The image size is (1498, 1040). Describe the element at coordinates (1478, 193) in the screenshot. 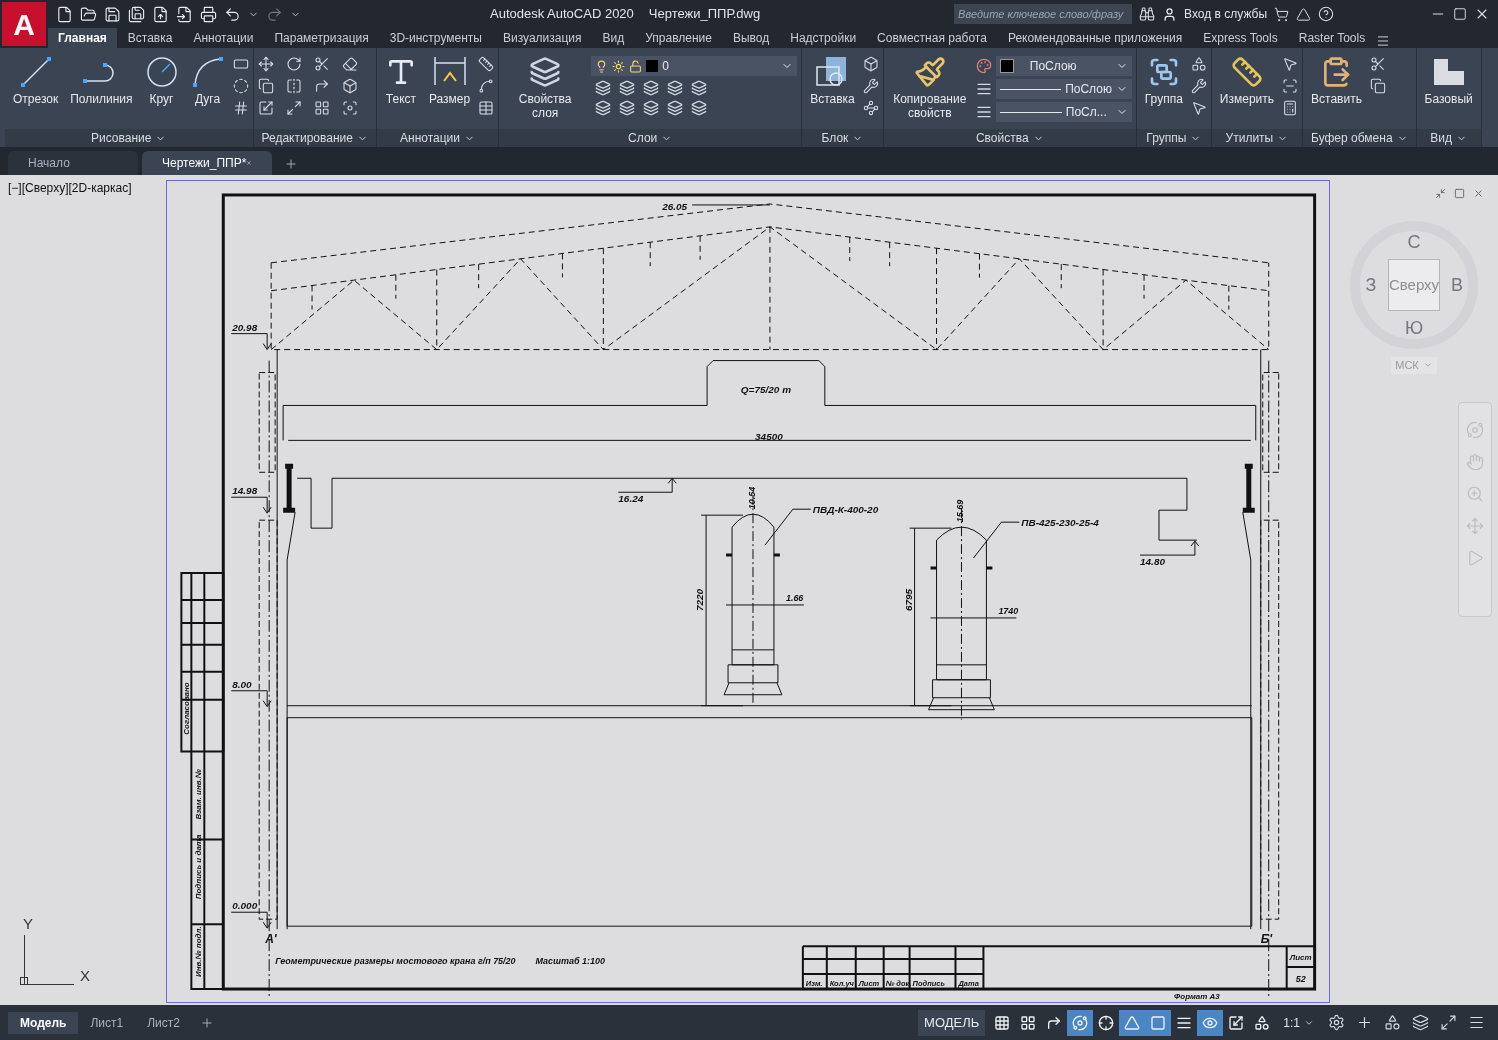

I see `viewport-close-icon` at that location.